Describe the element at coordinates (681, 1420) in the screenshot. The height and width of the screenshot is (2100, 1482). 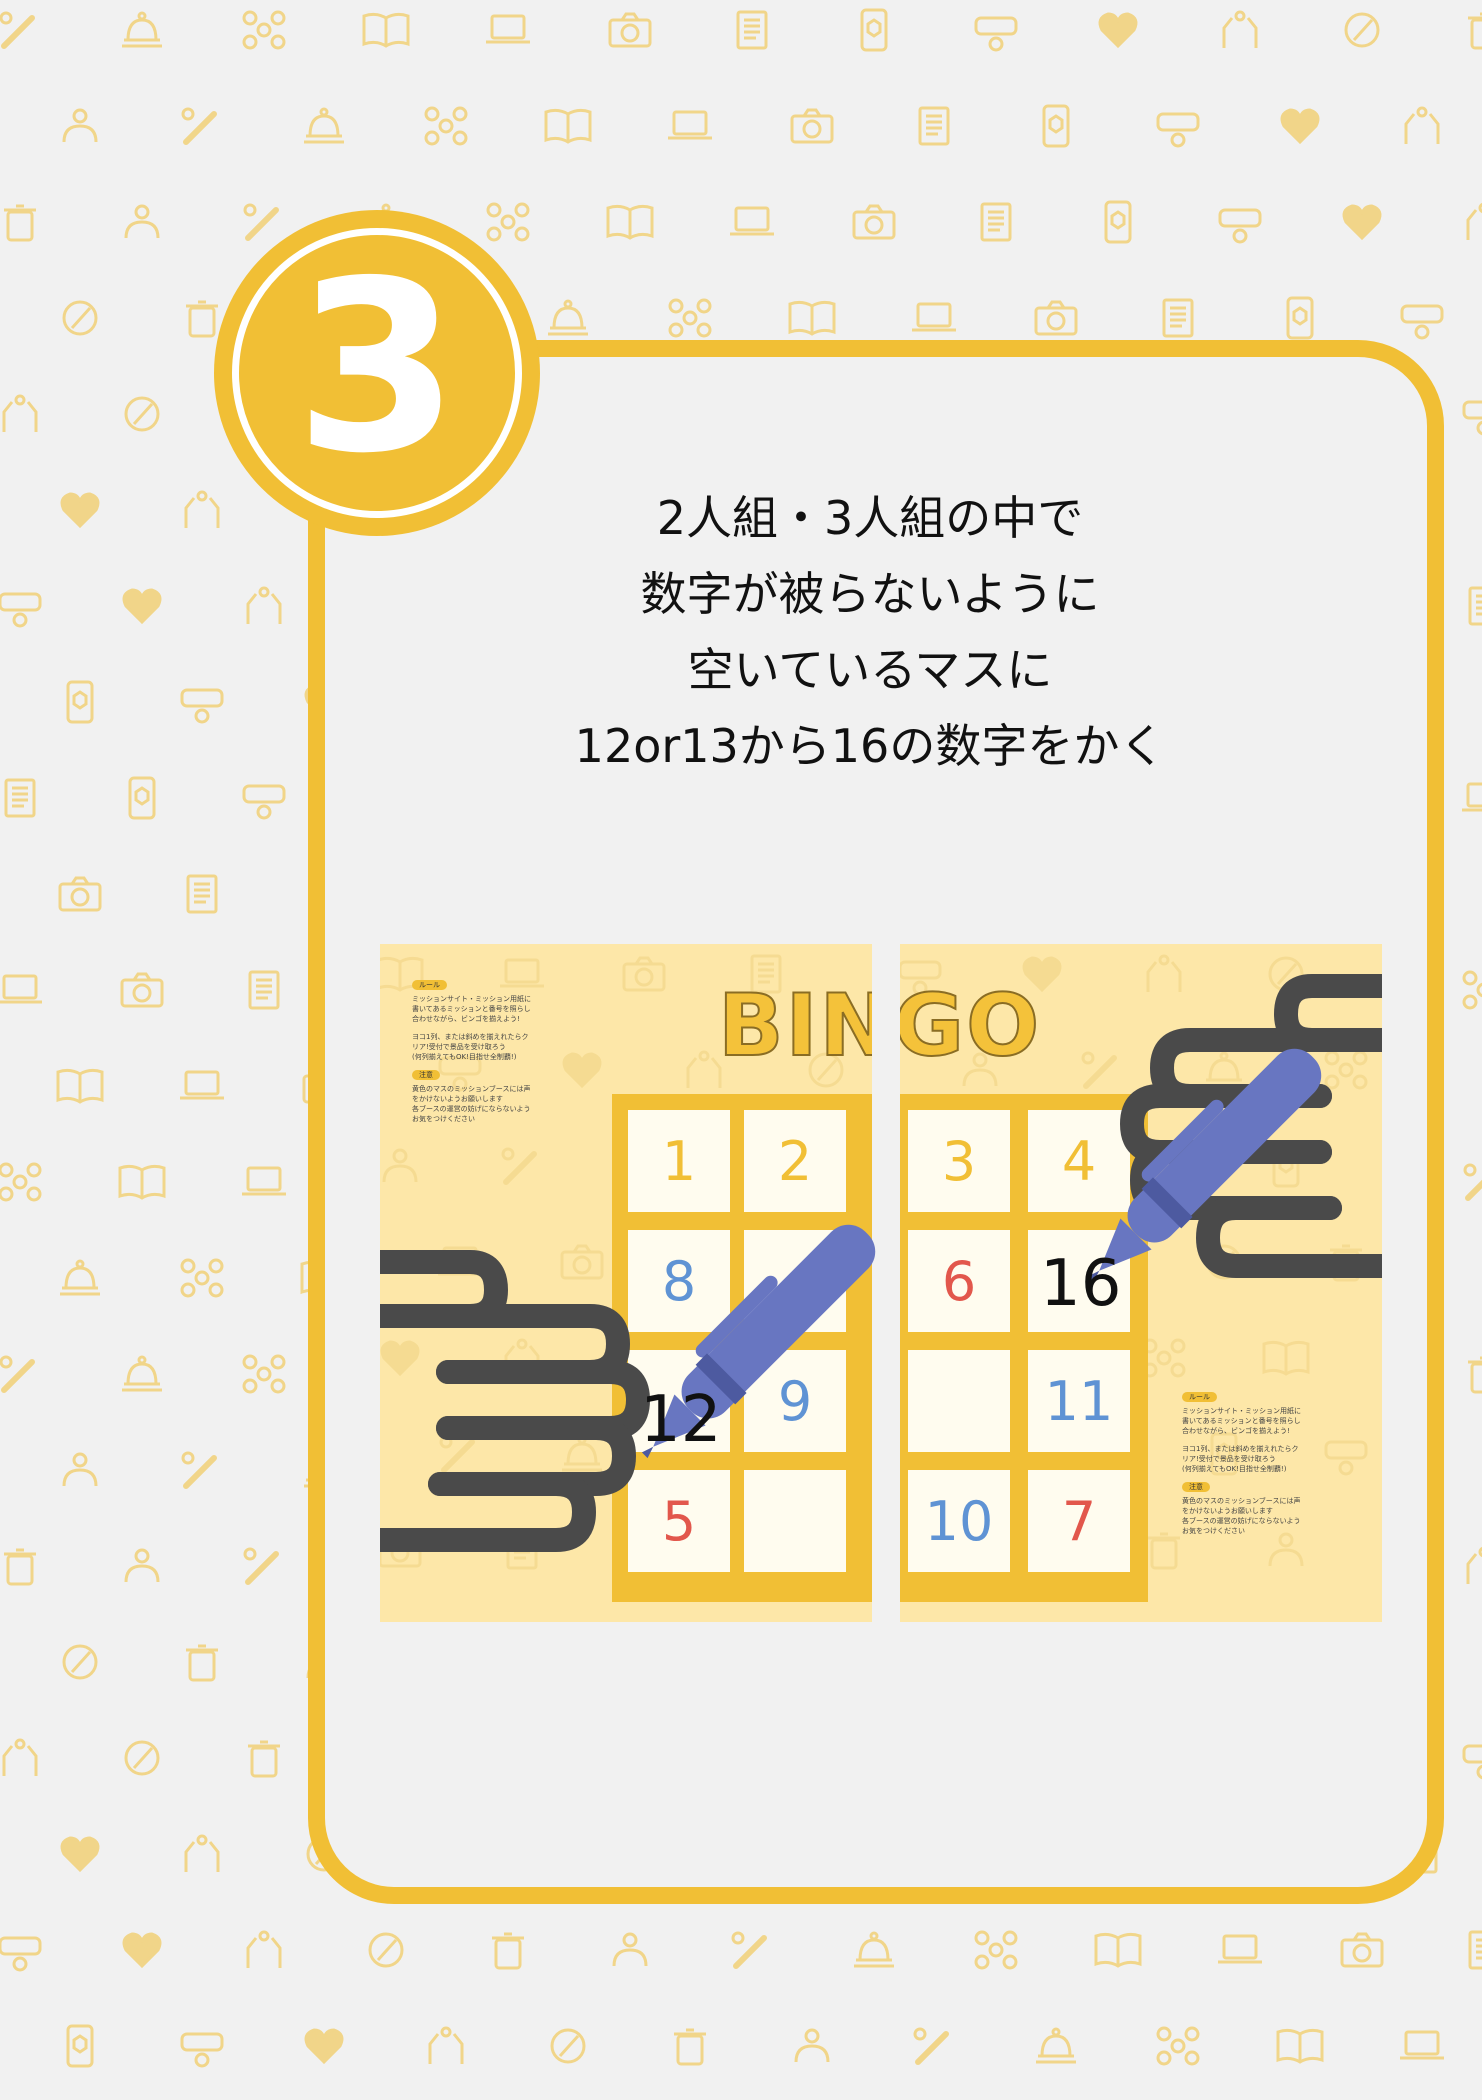
I see `written-number-left: 12` at that location.